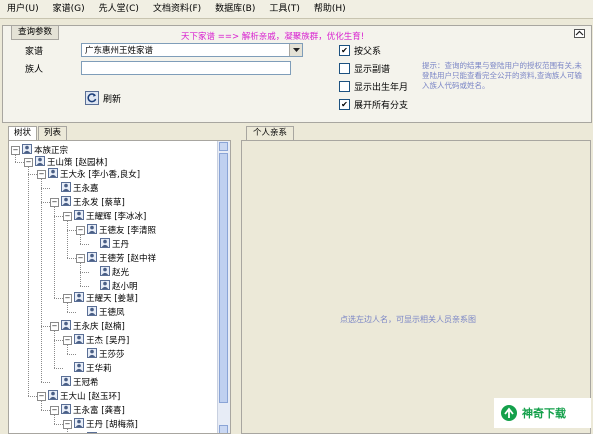 Image resolution: width=593 pixels, height=434 pixels. Describe the element at coordinates (86, 189) in the screenshot. I see `tree-node-label: 王永嘉` at that location.